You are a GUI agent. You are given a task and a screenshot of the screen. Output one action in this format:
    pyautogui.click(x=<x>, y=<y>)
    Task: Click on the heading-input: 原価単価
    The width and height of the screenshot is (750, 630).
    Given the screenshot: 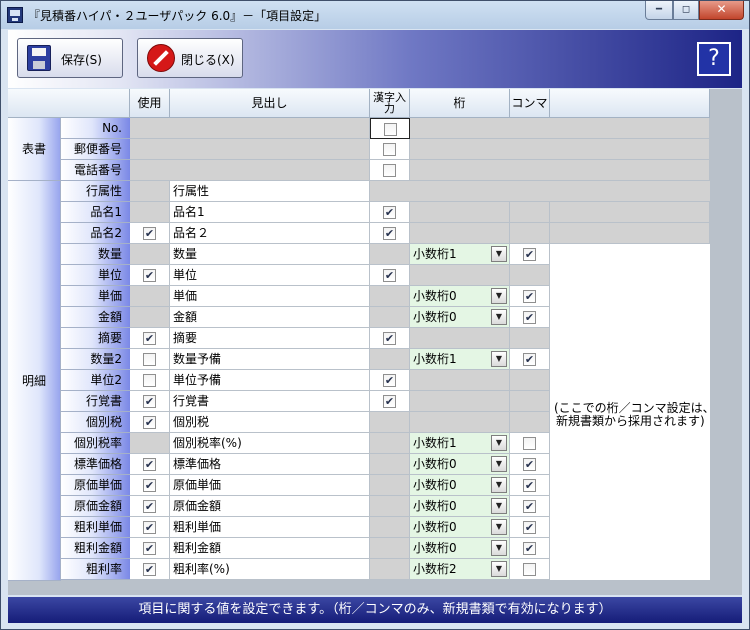 What is the action you would take?
    pyautogui.click(x=270, y=485)
    